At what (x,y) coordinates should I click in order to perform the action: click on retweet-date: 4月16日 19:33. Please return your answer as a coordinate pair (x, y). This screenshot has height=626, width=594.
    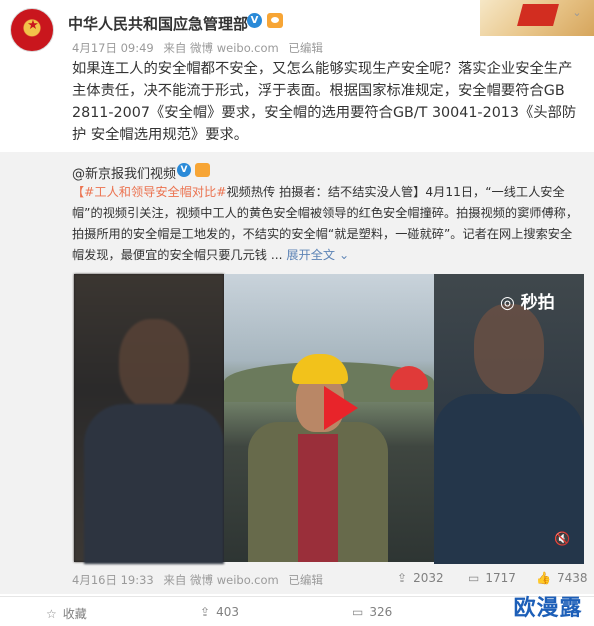
    Looking at the image, I should click on (113, 580).